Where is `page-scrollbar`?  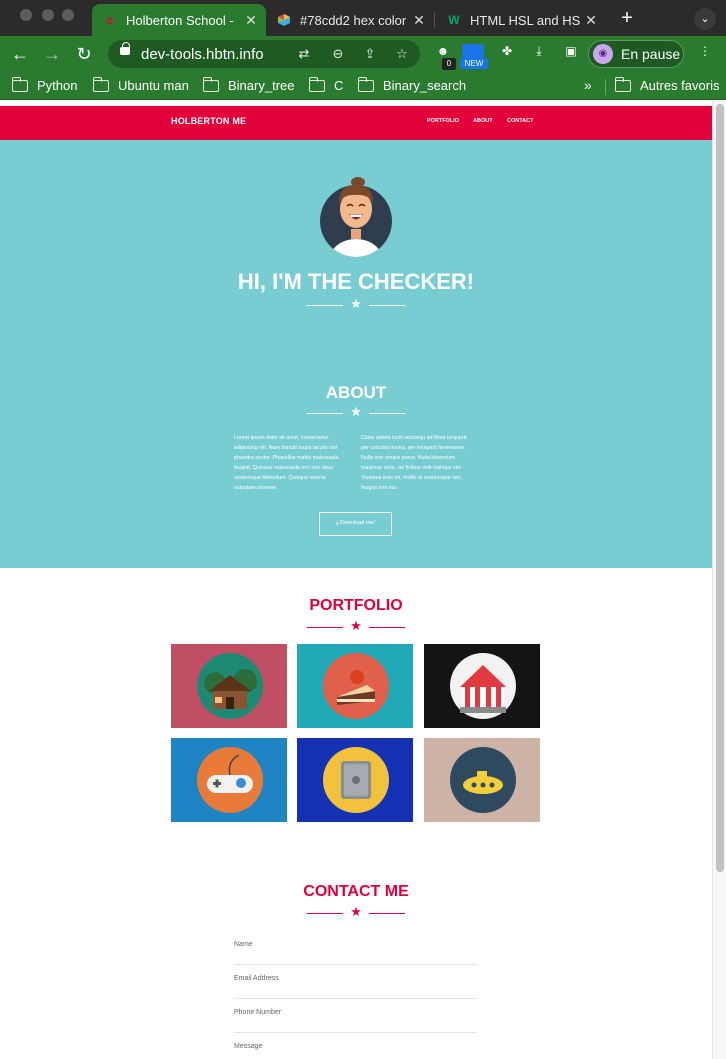
page-scrollbar is located at coordinates (719, 579).